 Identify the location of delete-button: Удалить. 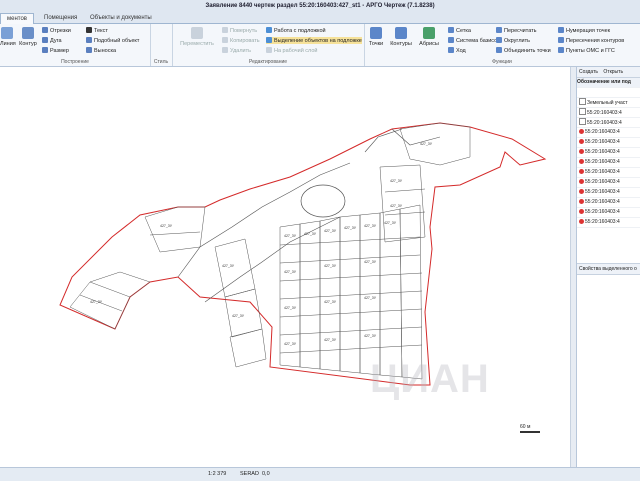
(236, 50).